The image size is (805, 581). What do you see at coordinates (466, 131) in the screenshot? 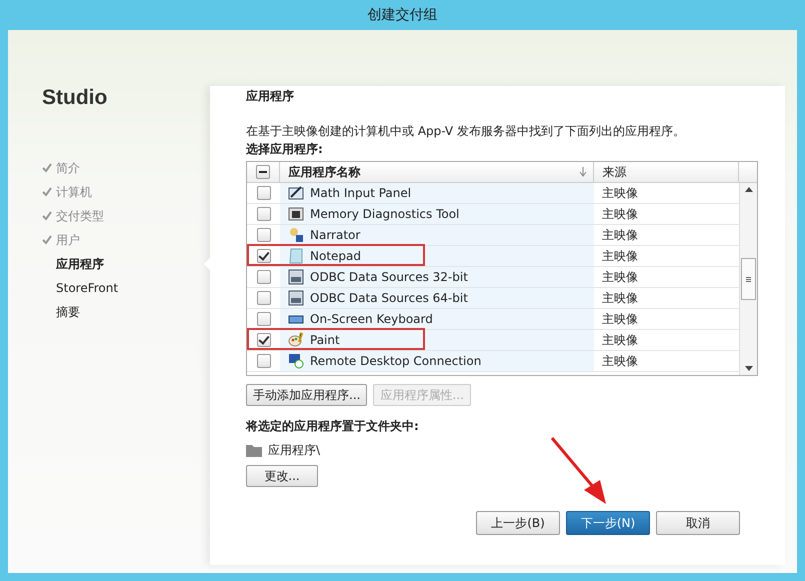
I see `intro-text: 在基于主映像创建的计算机中或 App-V 发布服务器中找到了下面列出的应用程序。` at bounding box center [466, 131].